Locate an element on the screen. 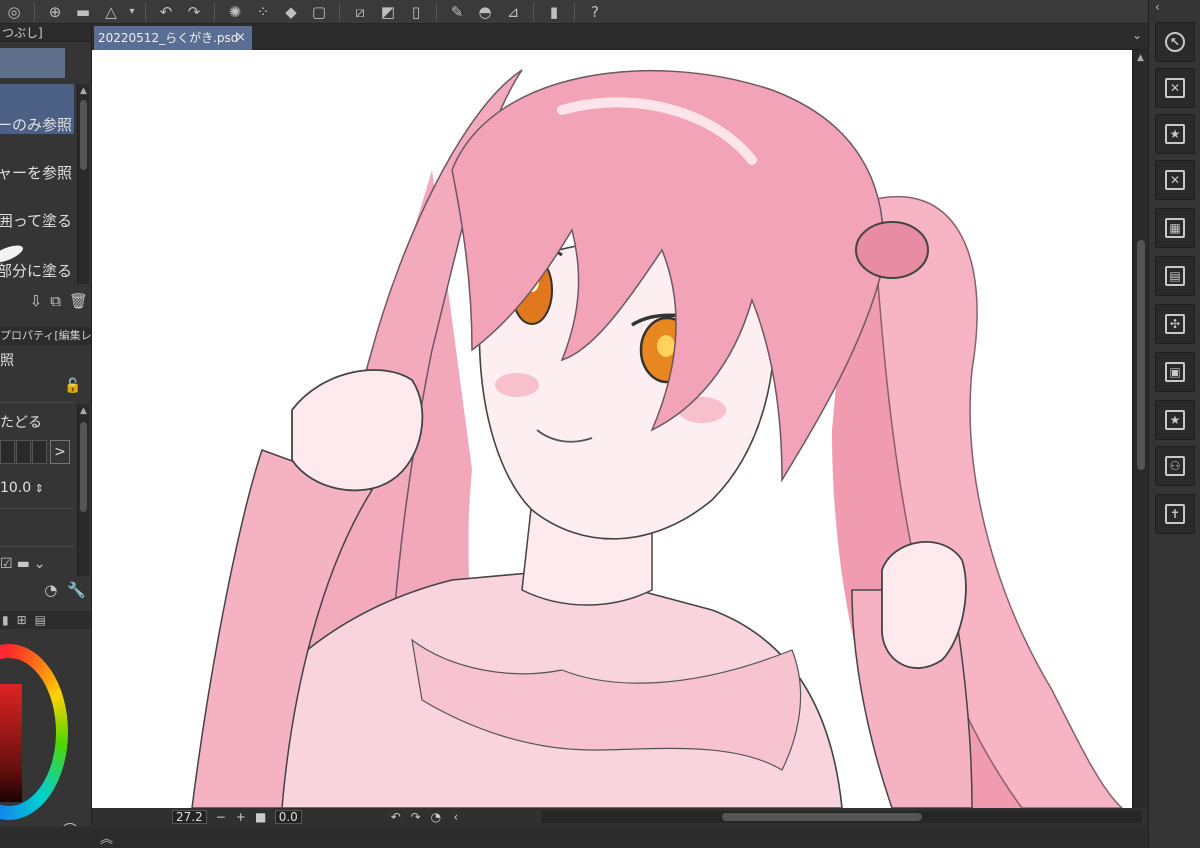  layer-search-button: ✣ is located at coordinates (1175, 324).